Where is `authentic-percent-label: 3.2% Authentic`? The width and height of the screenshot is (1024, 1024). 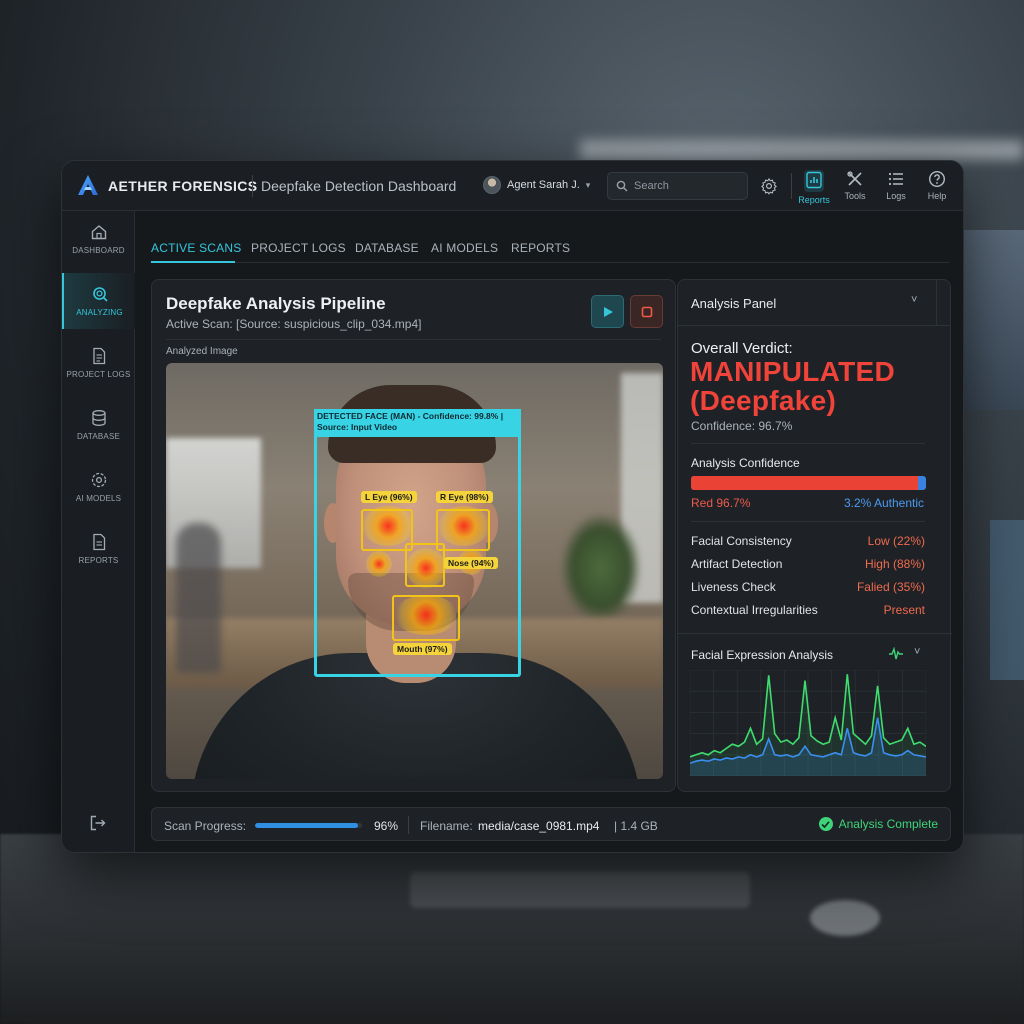 authentic-percent-label: 3.2% Authentic is located at coordinates (883, 503).